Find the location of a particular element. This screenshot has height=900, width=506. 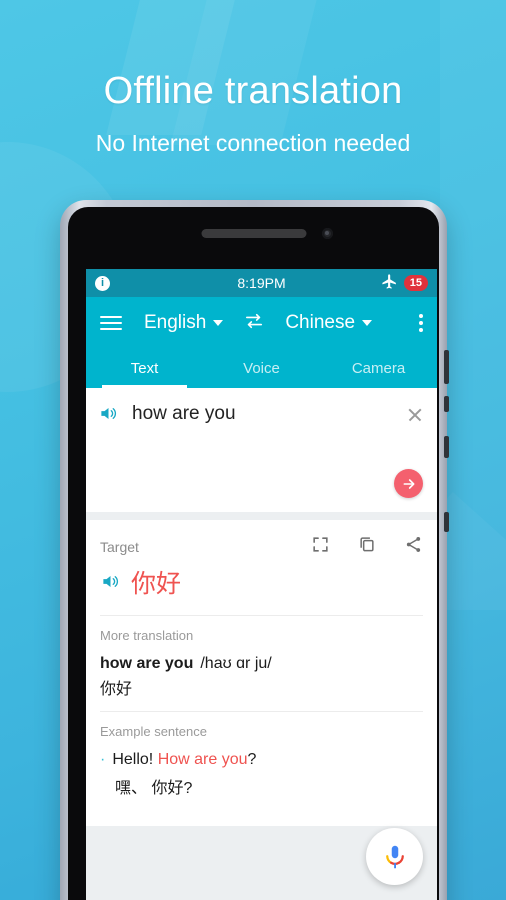

example-source-suffix: ? is located at coordinates (252, 759).